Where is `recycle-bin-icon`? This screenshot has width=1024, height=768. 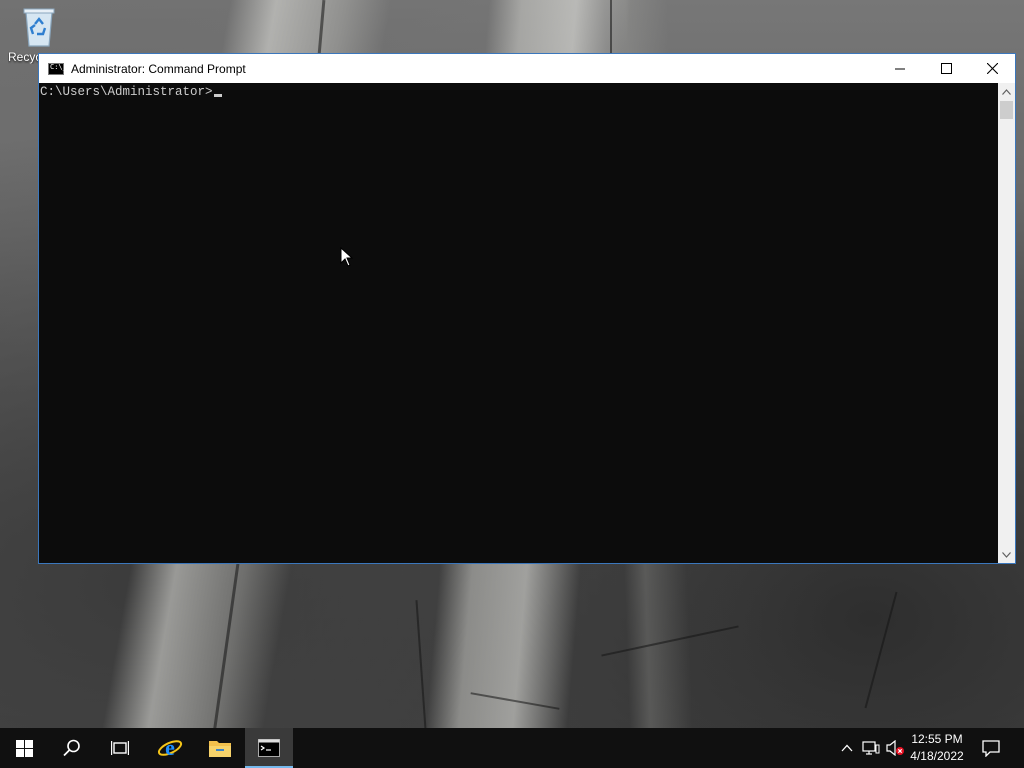
recycle-bin-icon is located at coordinates (39, 26).